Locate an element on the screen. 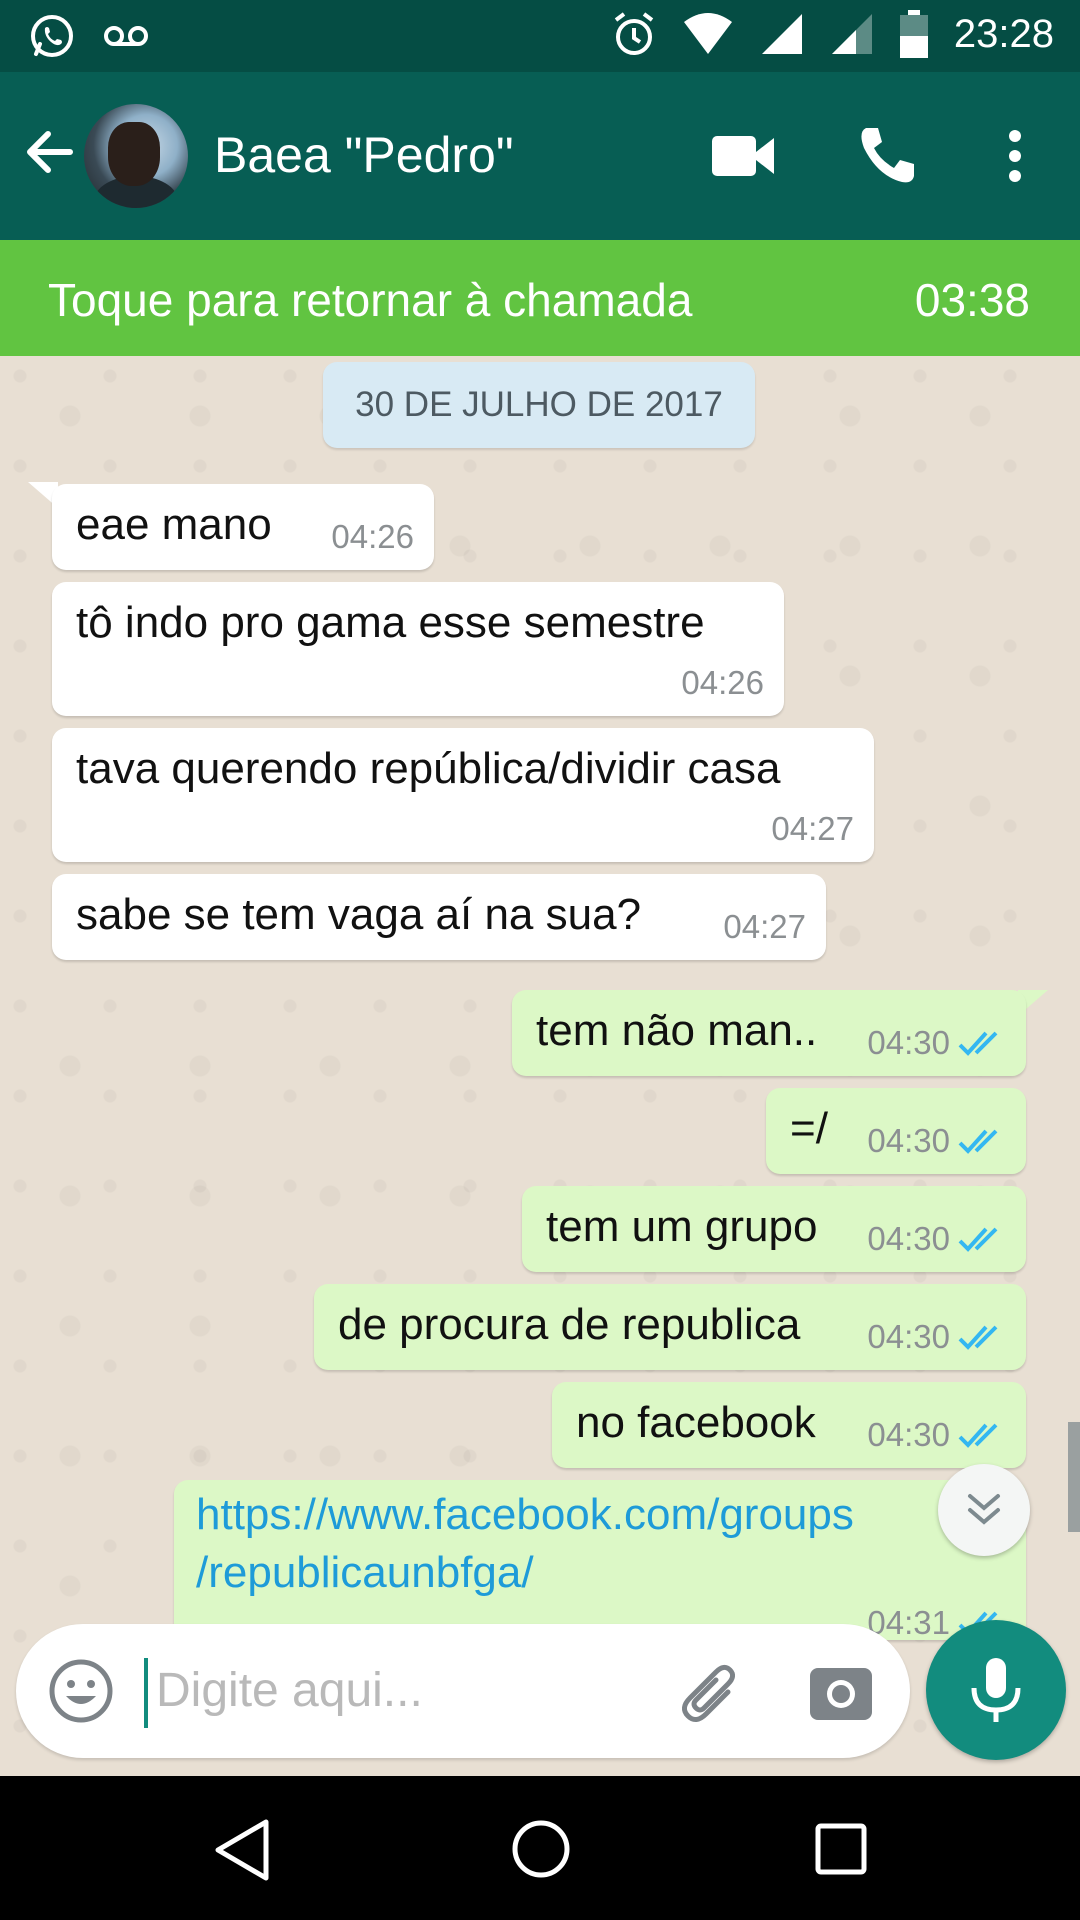 The width and height of the screenshot is (1080, 1920). system-navigation-bar is located at coordinates (540, 1848).